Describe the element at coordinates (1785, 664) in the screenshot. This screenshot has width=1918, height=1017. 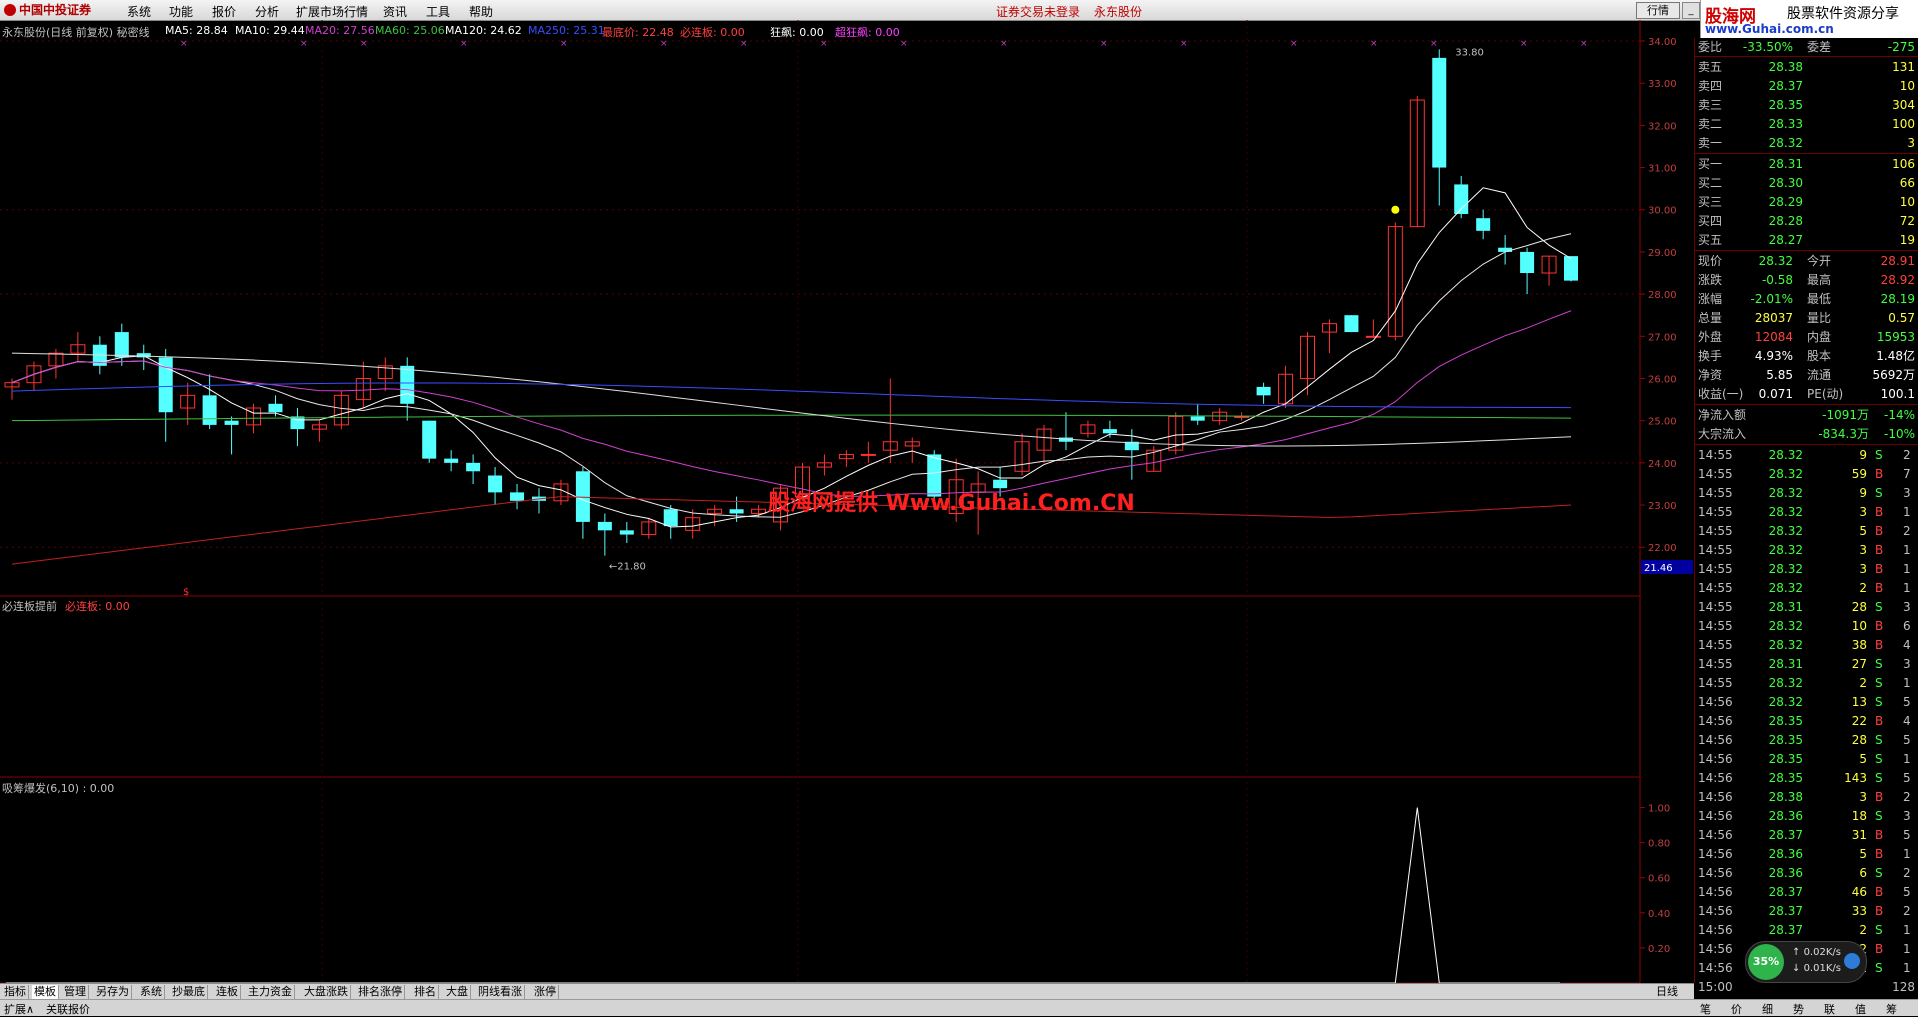
I see `tick-price: 28.31` at that location.